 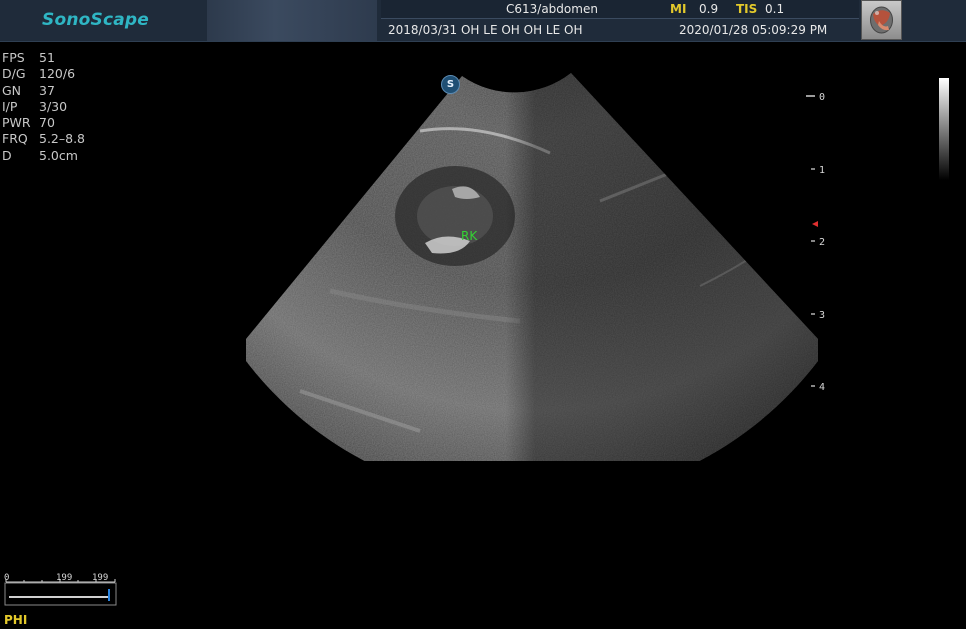 What do you see at coordinates (775, 9) in the screenshot?
I see `tis-value: 0.1` at bounding box center [775, 9].